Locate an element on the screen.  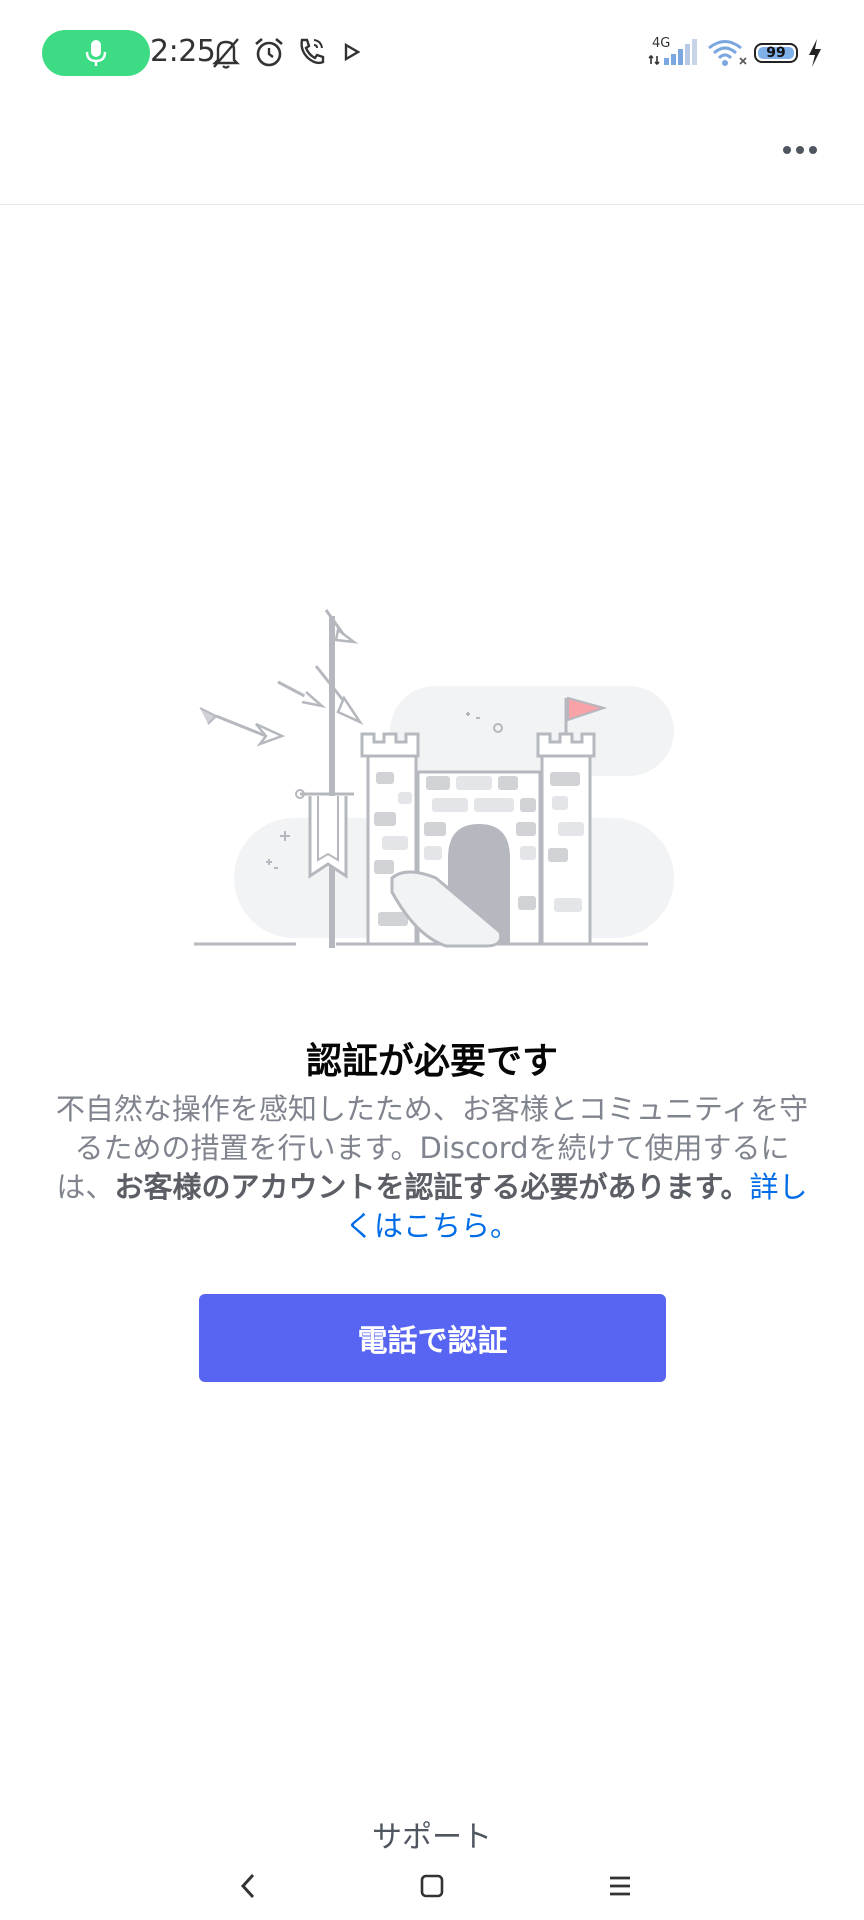
menu-icon is located at coordinates (620, 1886).